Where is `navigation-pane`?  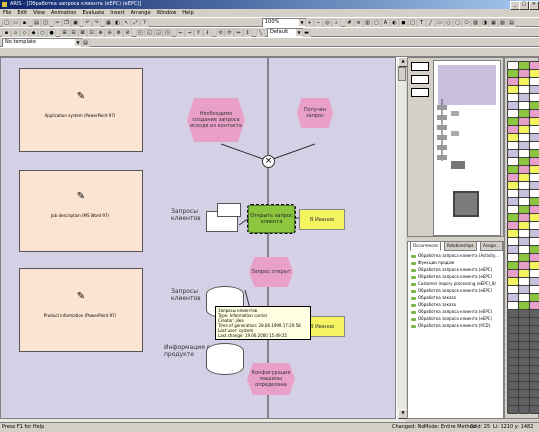 navigation-pane is located at coordinates (467, 148).